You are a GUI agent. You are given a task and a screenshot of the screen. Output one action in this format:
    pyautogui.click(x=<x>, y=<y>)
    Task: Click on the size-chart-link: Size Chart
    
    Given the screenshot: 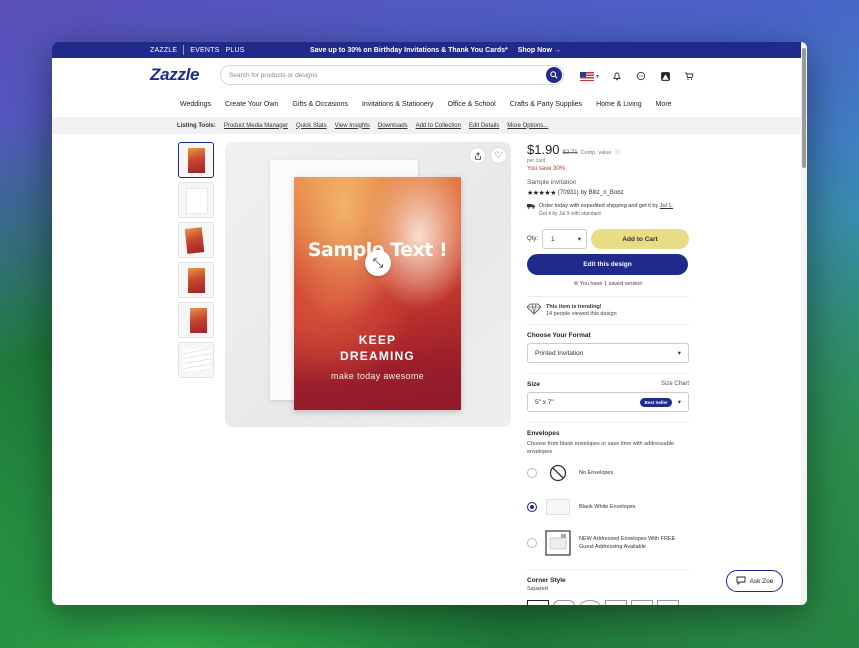 What is the action you would take?
    pyautogui.click(x=675, y=384)
    